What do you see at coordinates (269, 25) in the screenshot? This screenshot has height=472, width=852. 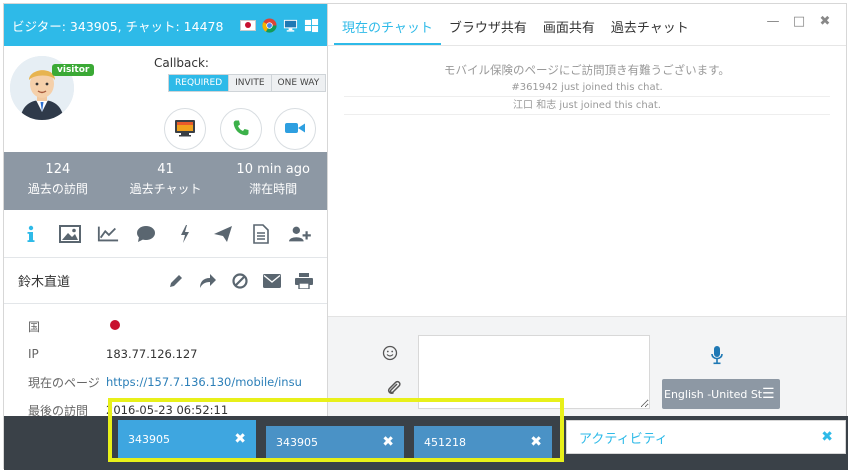 I see `chrome-icon` at bounding box center [269, 25].